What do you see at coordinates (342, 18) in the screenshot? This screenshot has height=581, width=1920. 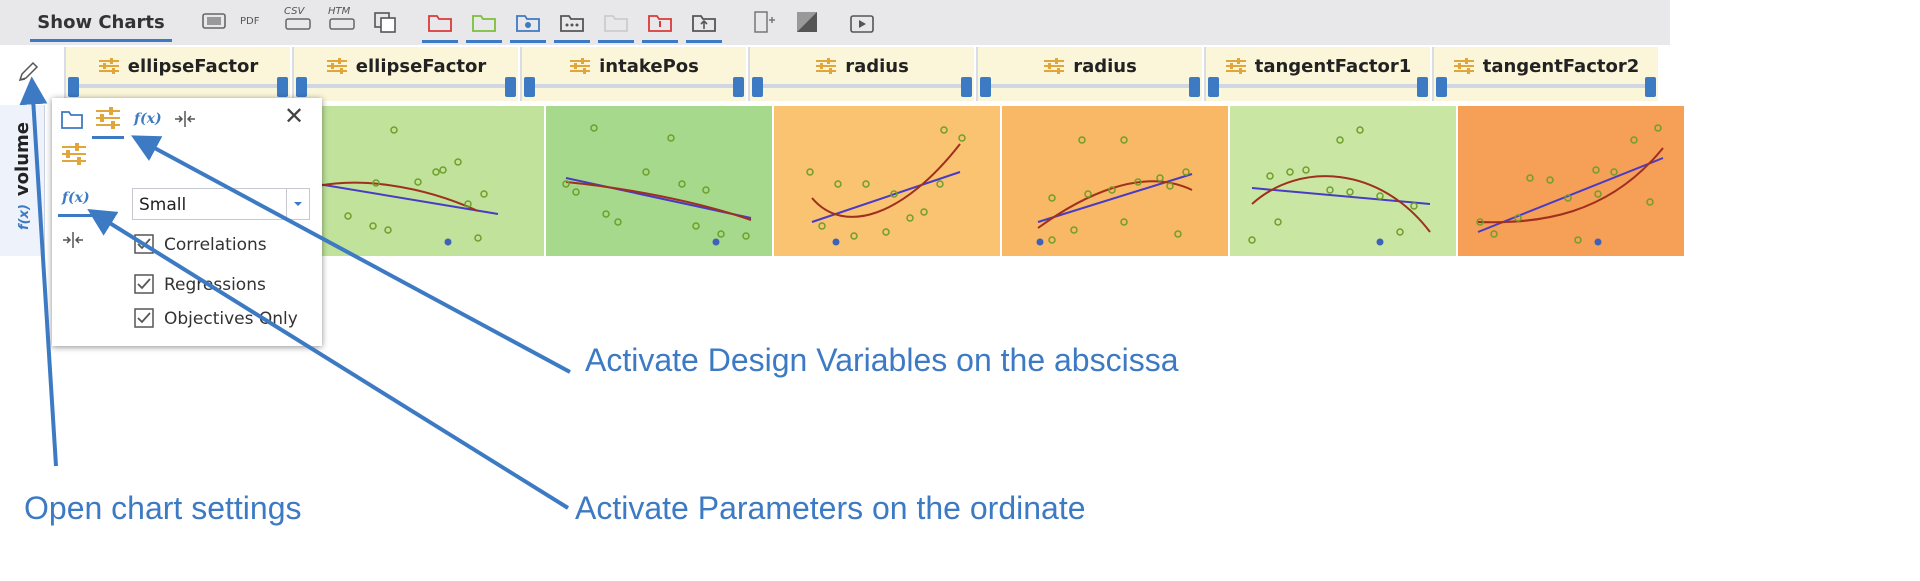 I see `htm-export-button: HTM` at bounding box center [342, 18].